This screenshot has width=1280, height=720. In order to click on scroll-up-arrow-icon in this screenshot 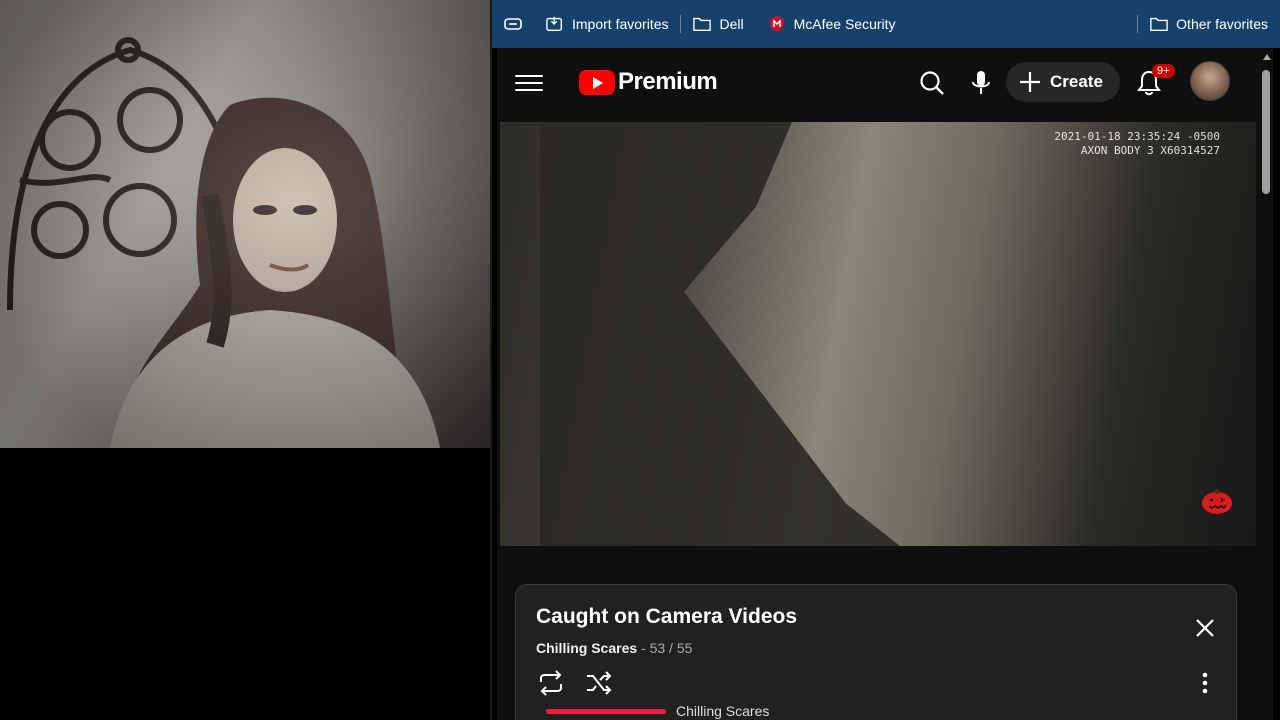, I will do `click(1267, 57)`.